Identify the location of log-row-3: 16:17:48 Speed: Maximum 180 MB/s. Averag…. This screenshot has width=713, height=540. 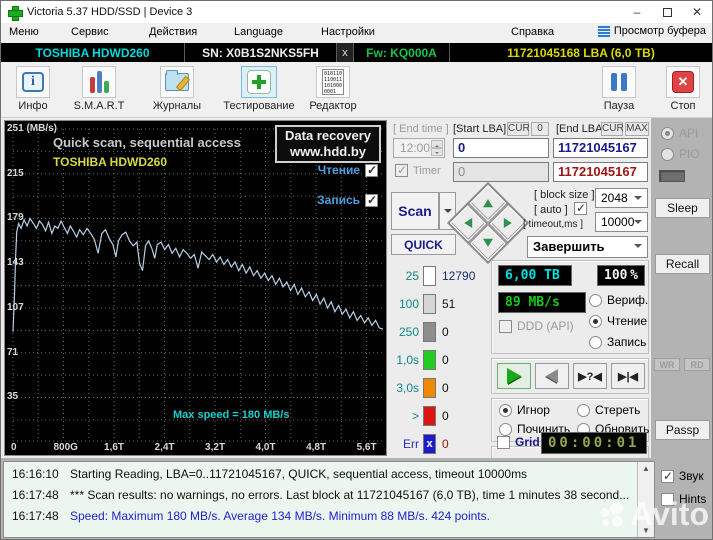
(251, 516).